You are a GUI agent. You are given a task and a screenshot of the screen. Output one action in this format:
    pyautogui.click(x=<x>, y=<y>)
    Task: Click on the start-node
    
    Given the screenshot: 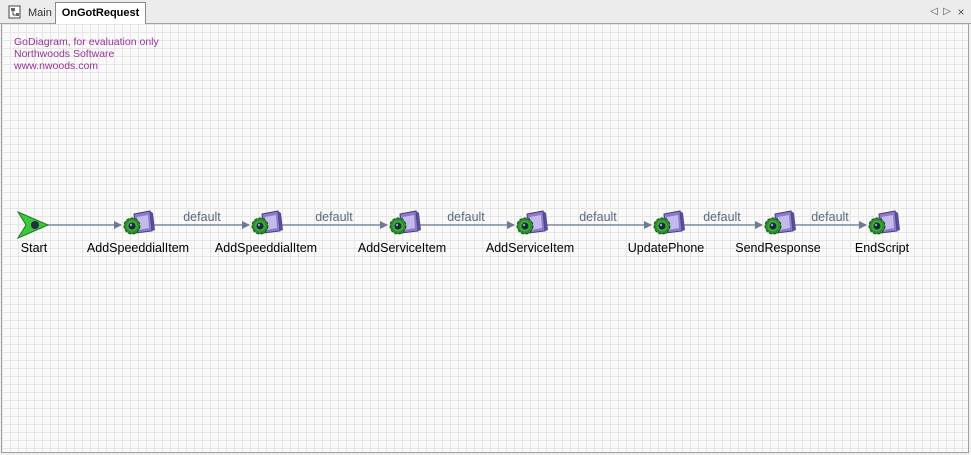 What is the action you would take?
    pyautogui.click(x=33, y=225)
    